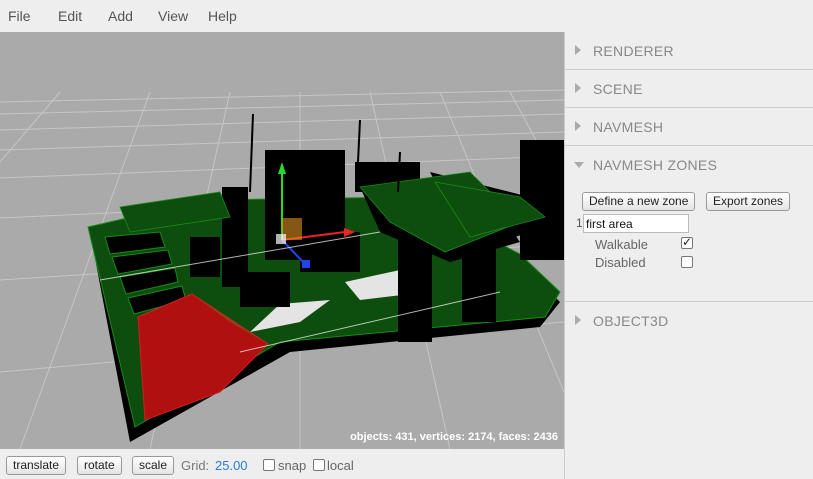 Image resolution: width=813 pixels, height=479 pixels. Describe the element at coordinates (36, 465) in the screenshot. I see `translate-button: translate` at that location.